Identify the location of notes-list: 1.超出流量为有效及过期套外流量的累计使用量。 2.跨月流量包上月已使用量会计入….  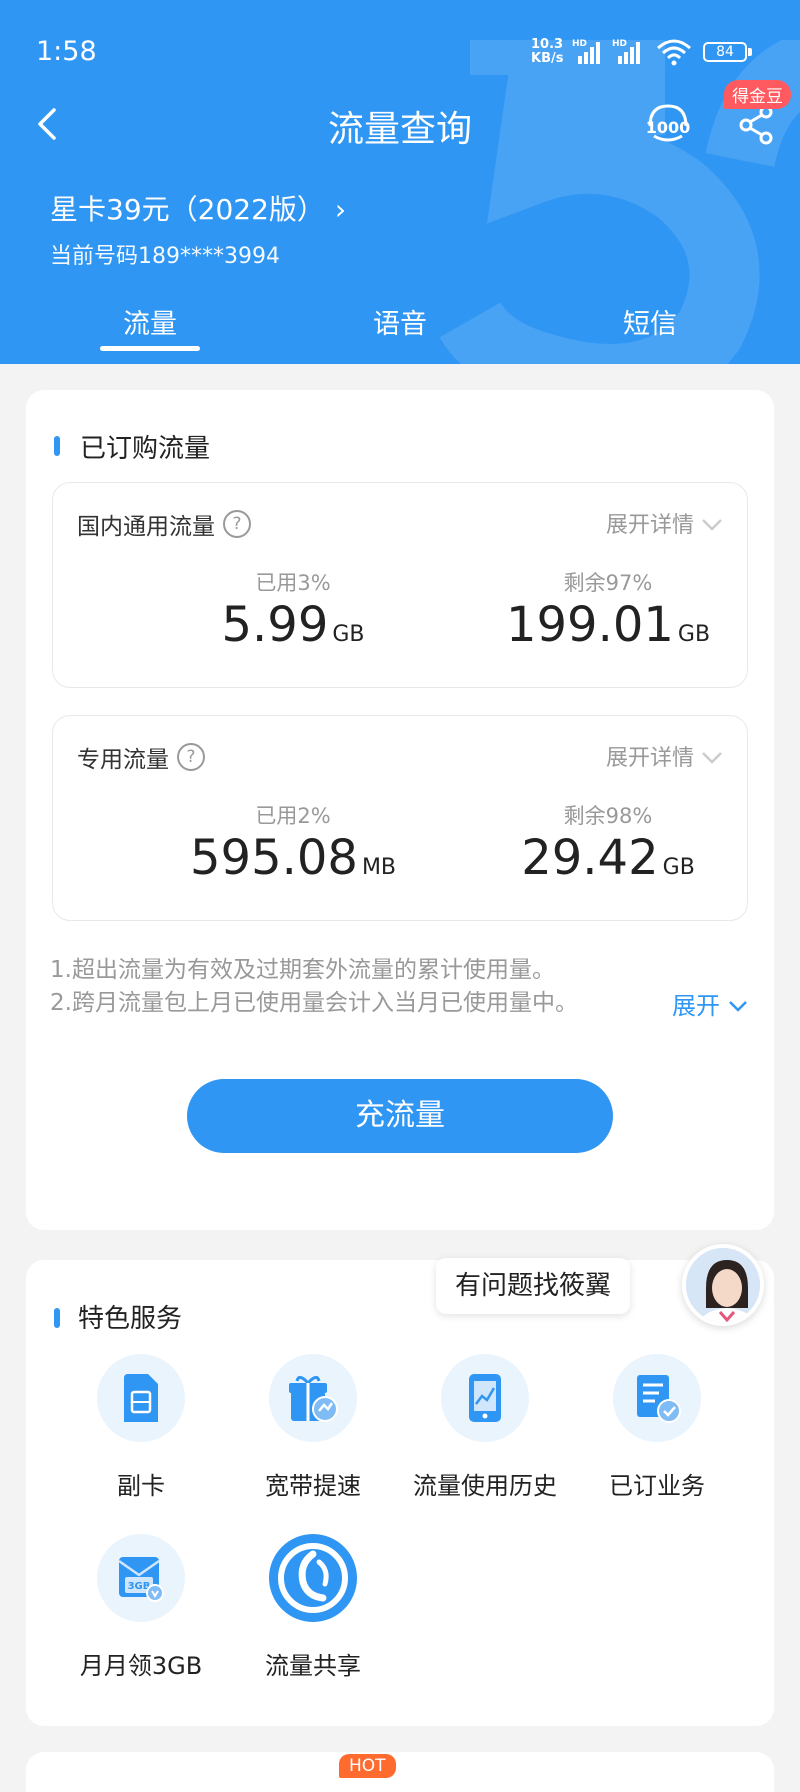
(314, 987).